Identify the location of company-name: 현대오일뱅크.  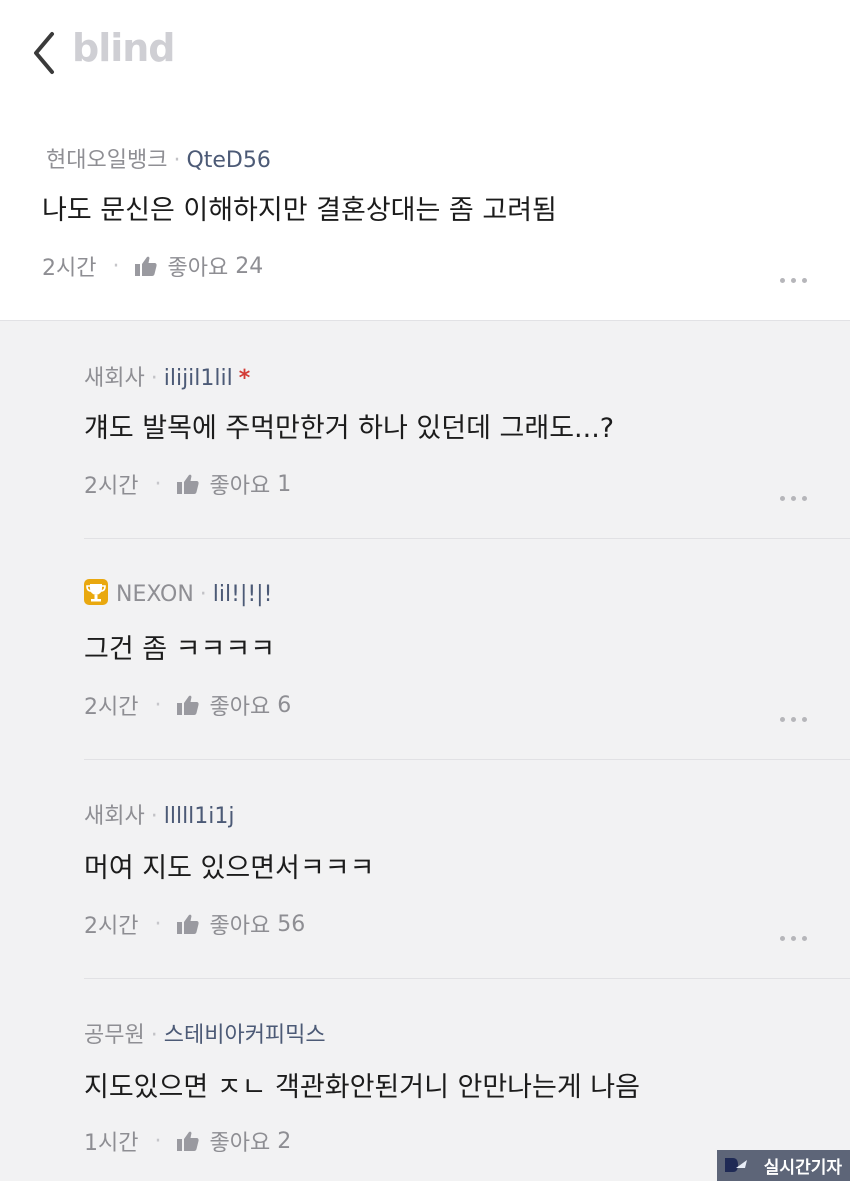
(106, 160).